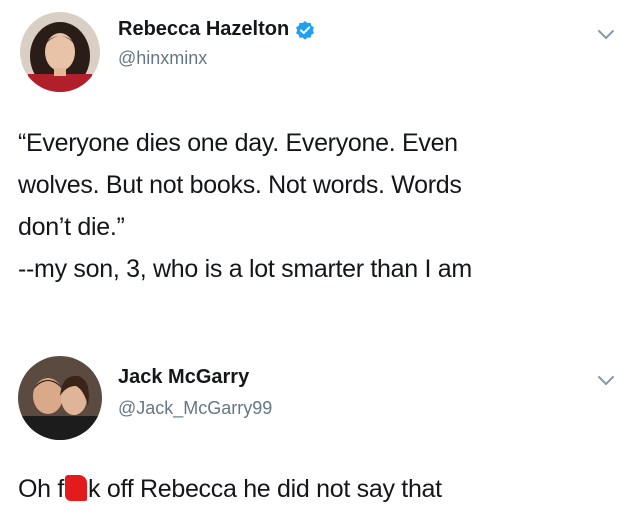  Describe the element at coordinates (305, 30) in the screenshot. I see `verified-badge-icon` at that location.